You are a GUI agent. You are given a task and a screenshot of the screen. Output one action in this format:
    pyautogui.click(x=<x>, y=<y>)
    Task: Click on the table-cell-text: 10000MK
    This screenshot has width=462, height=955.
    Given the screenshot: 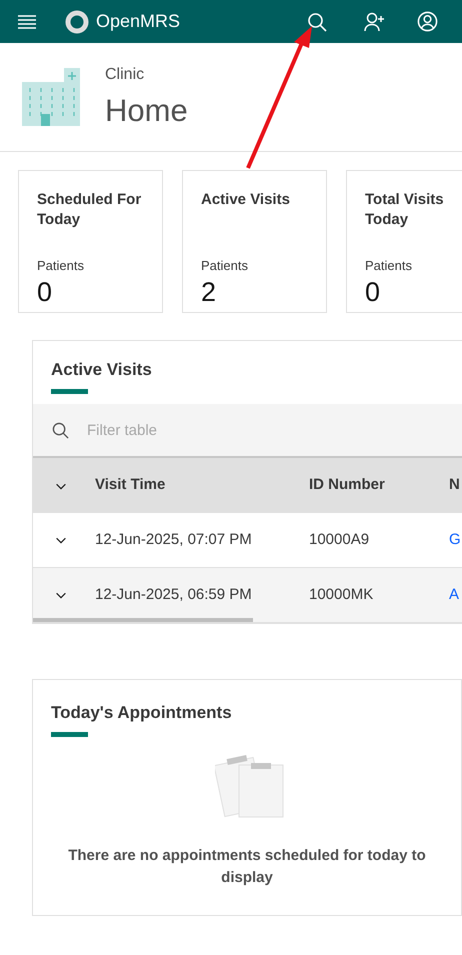 What is the action you would take?
    pyautogui.click(x=341, y=594)
    